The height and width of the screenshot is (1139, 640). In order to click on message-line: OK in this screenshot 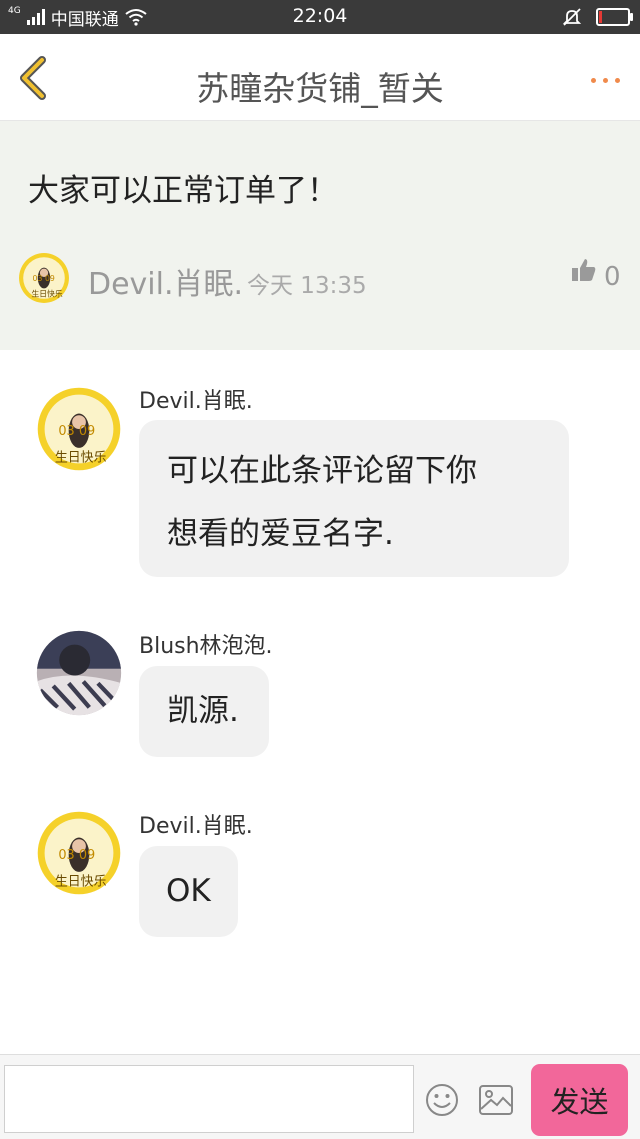, I will do `click(188, 891)`.